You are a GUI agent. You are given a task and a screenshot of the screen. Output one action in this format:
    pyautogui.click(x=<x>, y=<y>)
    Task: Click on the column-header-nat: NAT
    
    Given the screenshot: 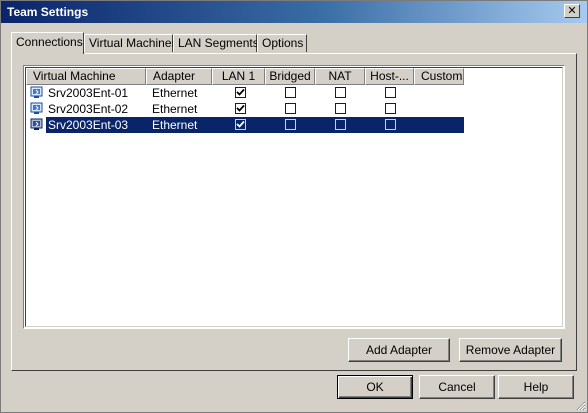 What is the action you would take?
    pyautogui.click(x=340, y=76)
    